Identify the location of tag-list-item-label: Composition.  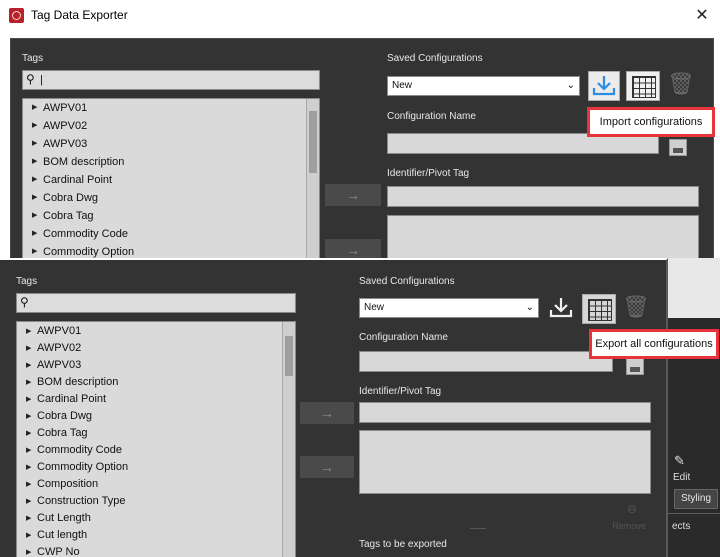
(68, 484).